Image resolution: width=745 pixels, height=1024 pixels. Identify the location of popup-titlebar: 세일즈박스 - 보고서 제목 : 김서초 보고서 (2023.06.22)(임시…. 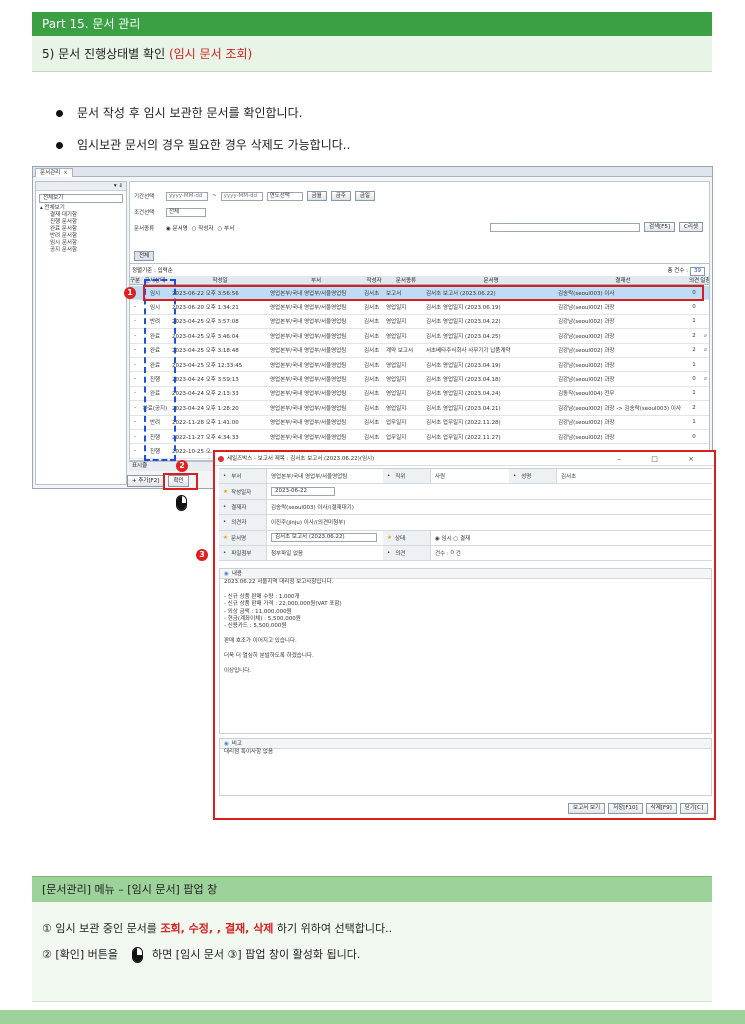
(464, 459).